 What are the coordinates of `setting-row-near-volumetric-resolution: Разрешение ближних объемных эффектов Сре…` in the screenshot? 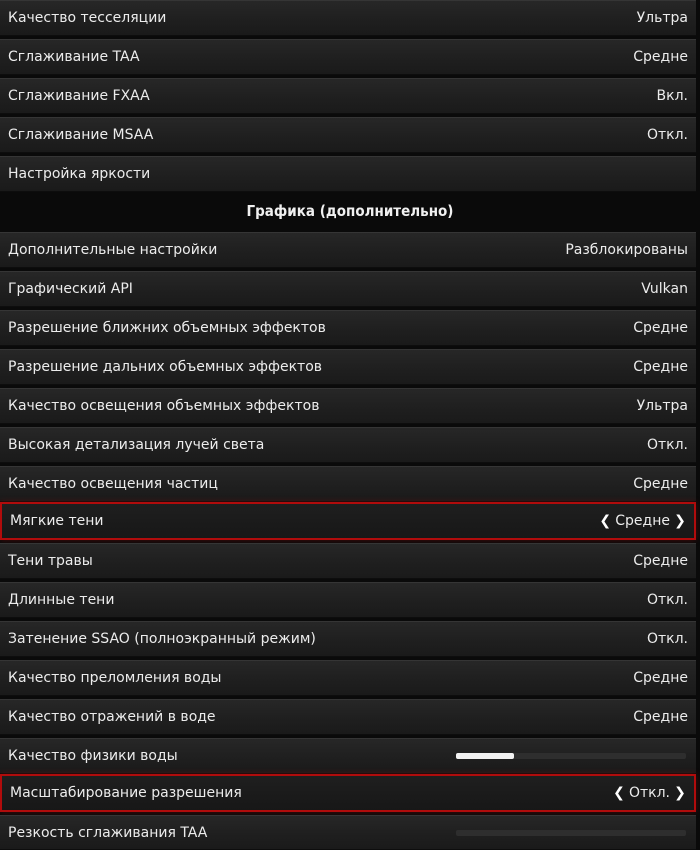 It's located at (348, 328).